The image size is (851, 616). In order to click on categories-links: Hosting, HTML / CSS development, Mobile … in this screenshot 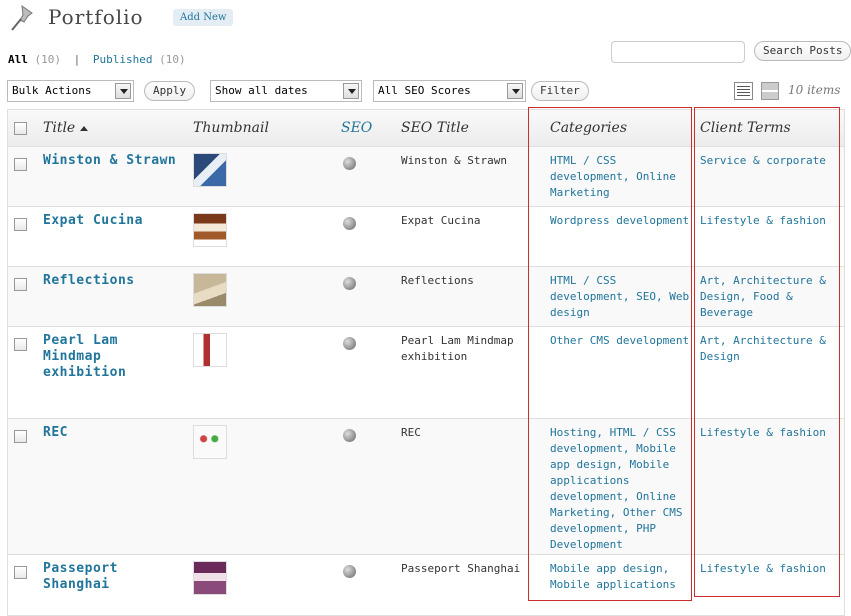, I will do `click(620, 489)`.